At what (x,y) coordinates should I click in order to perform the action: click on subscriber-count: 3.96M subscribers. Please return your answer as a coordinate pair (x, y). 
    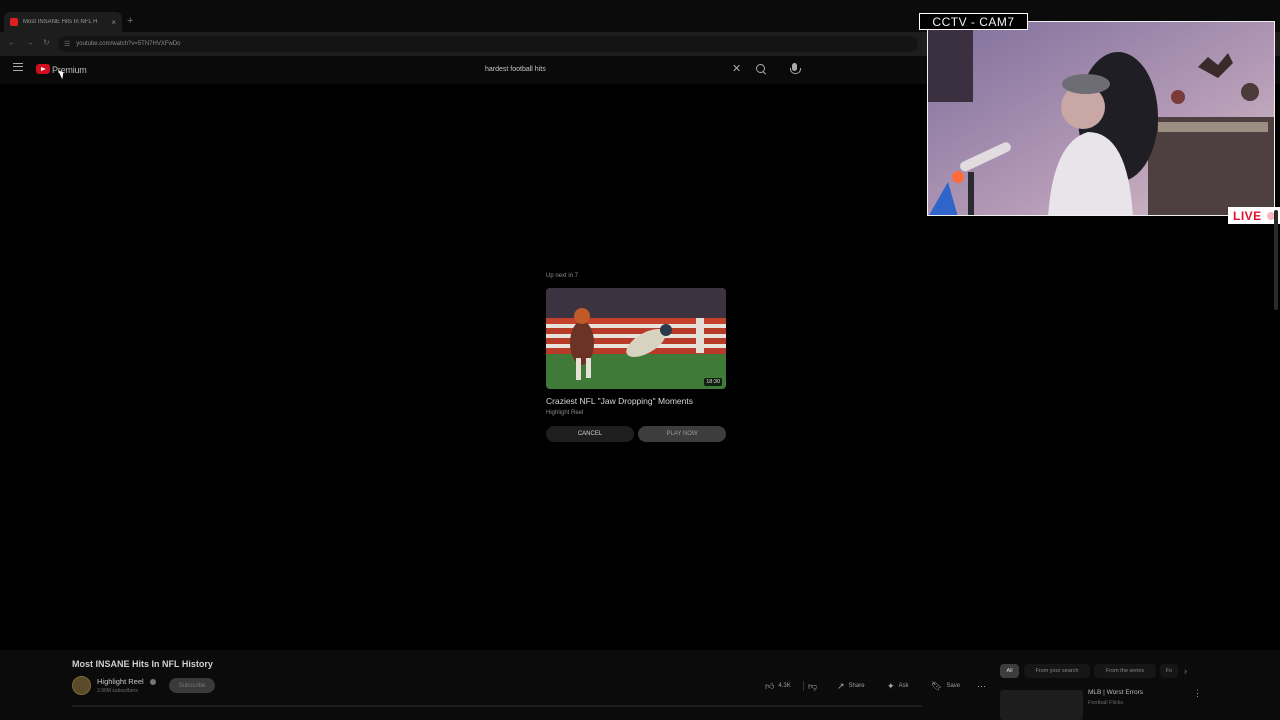
    Looking at the image, I should click on (117, 691).